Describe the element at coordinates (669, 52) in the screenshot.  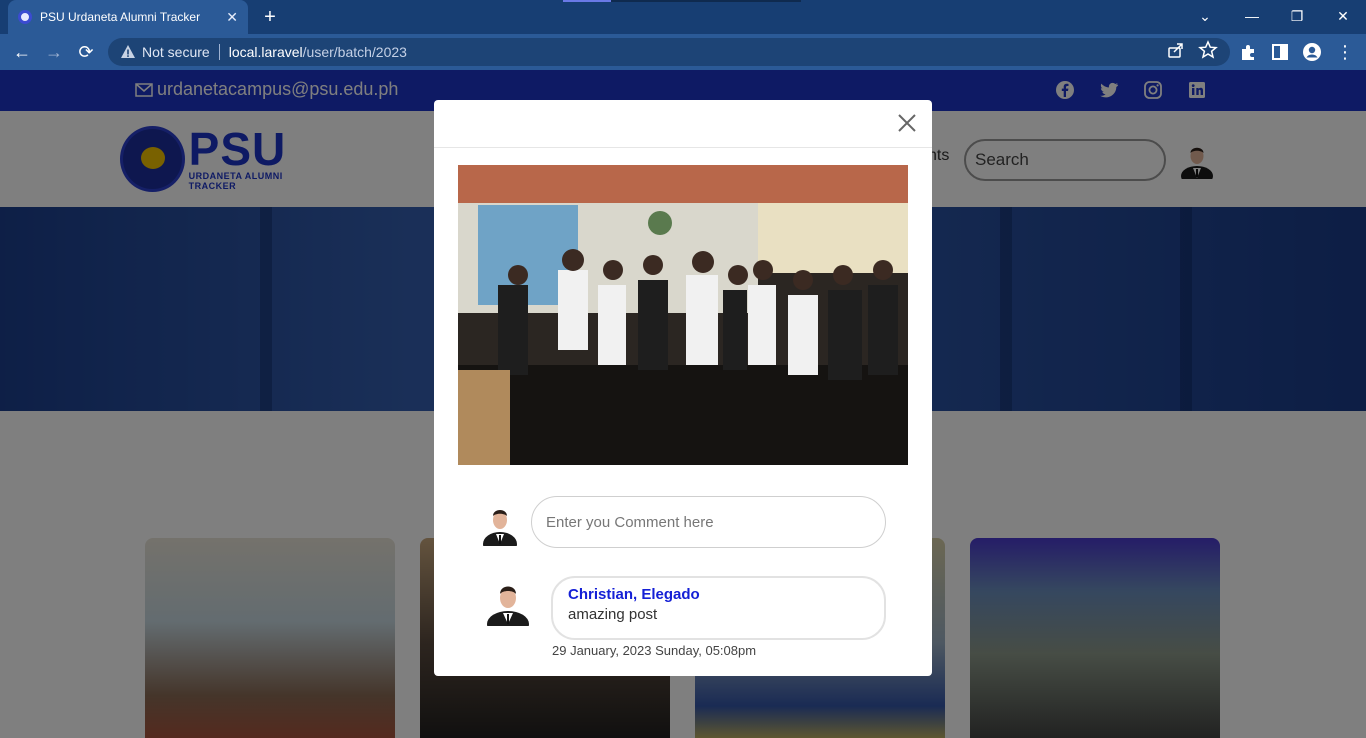
I see `address-bar: Not secure local.laravel/user/batch/2023` at that location.